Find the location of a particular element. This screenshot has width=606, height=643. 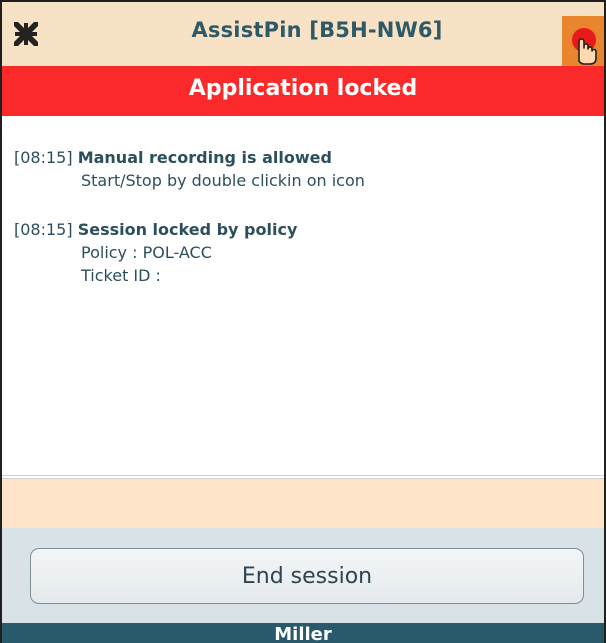

locked-banner: Application locked is located at coordinates (303, 91).